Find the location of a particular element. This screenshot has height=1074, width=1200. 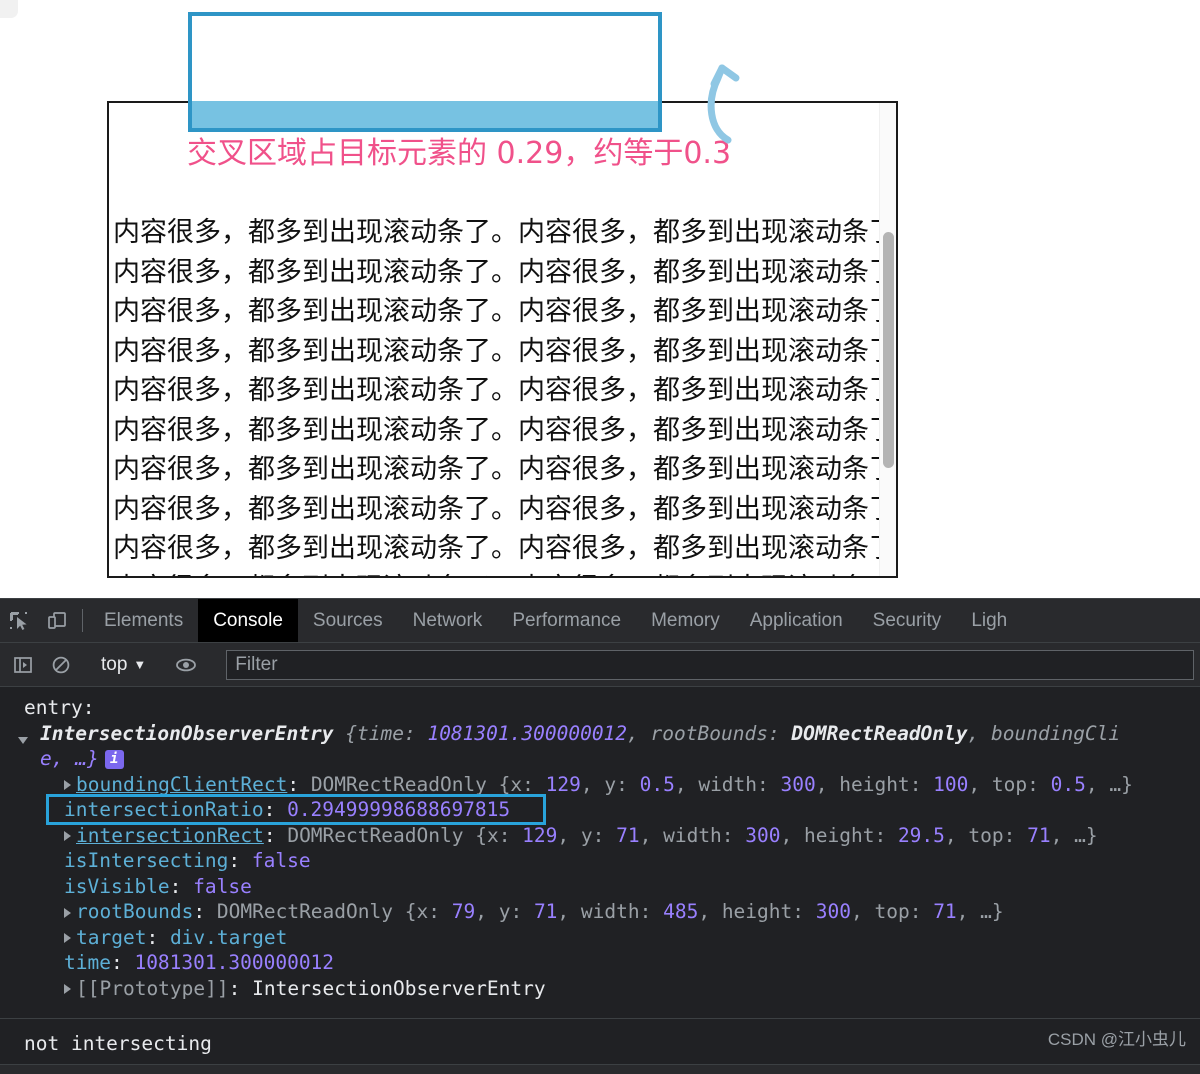

chevron-down-icon: ▼ is located at coordinates (140, 664).